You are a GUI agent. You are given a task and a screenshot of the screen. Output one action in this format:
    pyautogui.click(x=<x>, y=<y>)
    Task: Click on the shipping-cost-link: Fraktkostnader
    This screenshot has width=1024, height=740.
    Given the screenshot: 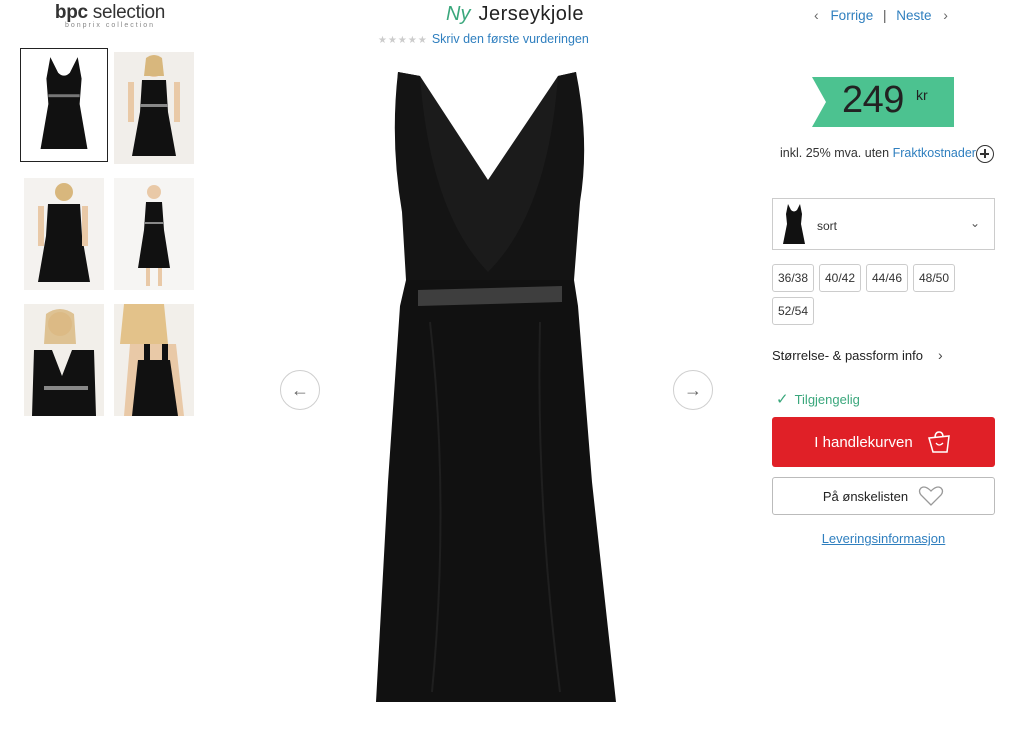 What is the action you would take?
    pyautogui.click(x=934, y=153)
    